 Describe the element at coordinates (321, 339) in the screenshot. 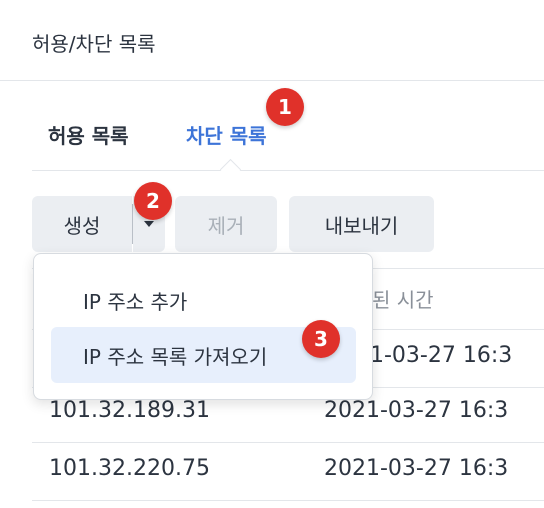

I see `step-badge-3: 3` at that location.